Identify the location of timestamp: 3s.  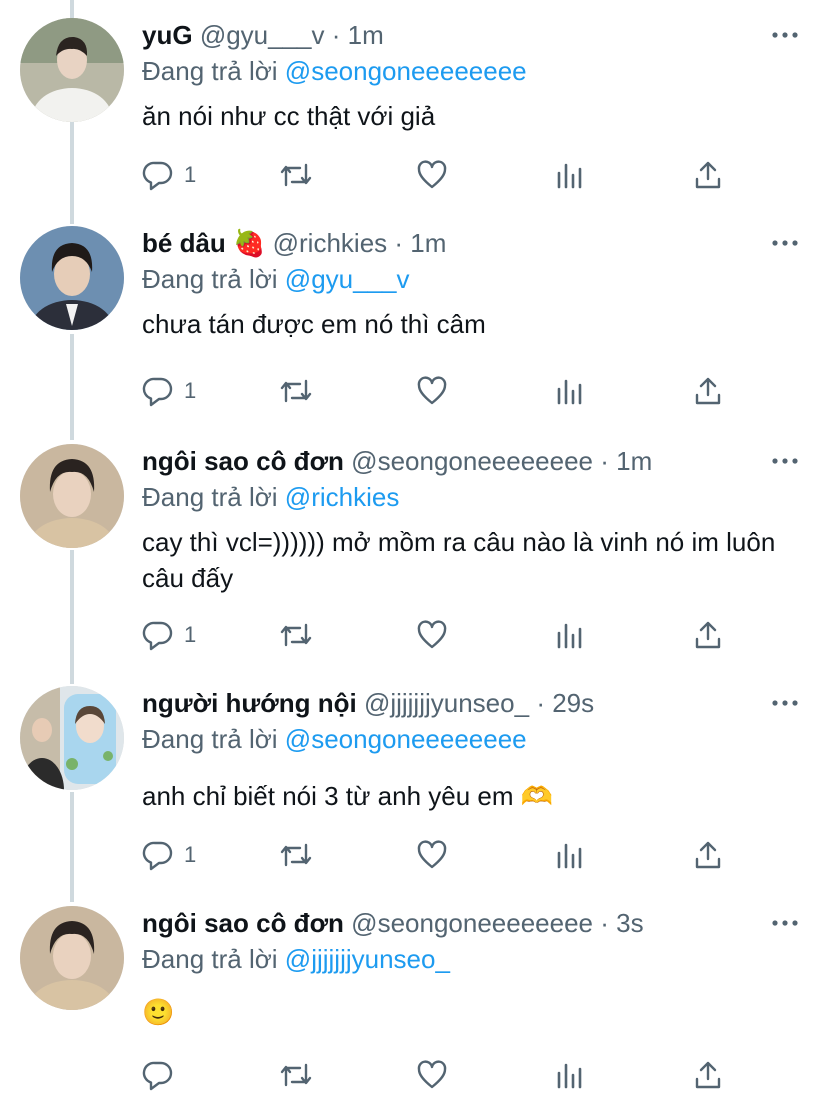
(629, 923).